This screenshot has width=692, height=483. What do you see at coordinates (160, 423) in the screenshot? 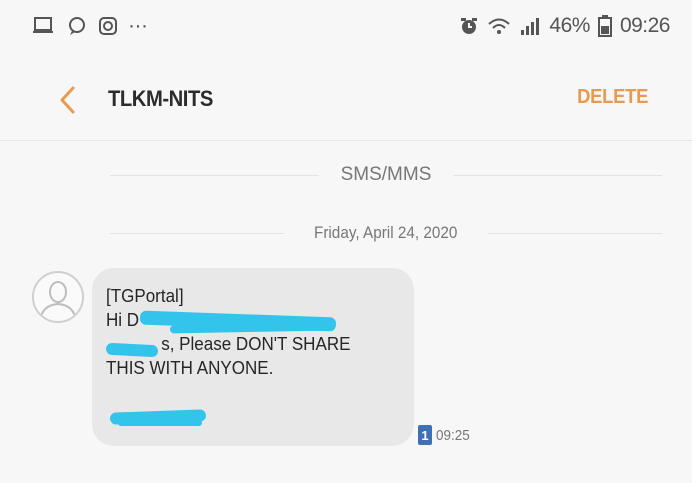
I see `redaction-mark` at bounding box center [160, 423].